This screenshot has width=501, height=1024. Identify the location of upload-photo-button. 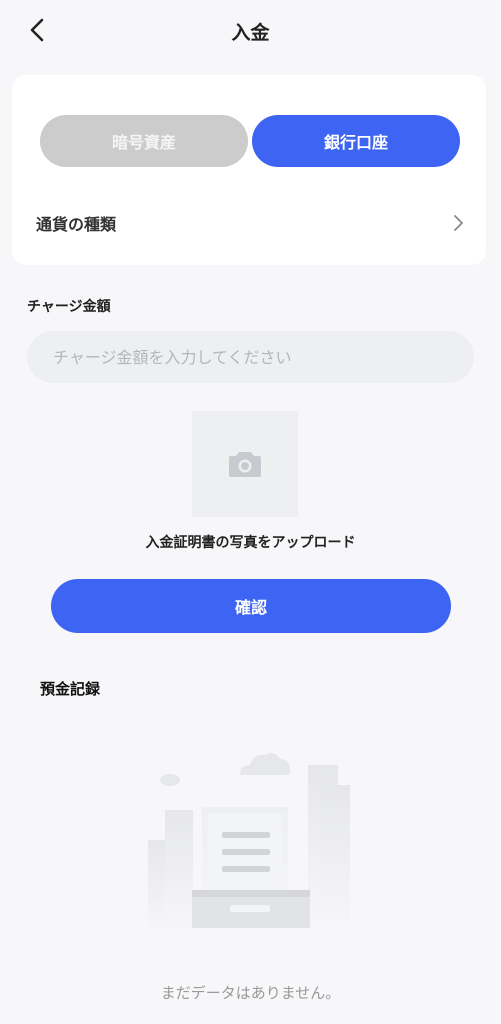
(245, 464).